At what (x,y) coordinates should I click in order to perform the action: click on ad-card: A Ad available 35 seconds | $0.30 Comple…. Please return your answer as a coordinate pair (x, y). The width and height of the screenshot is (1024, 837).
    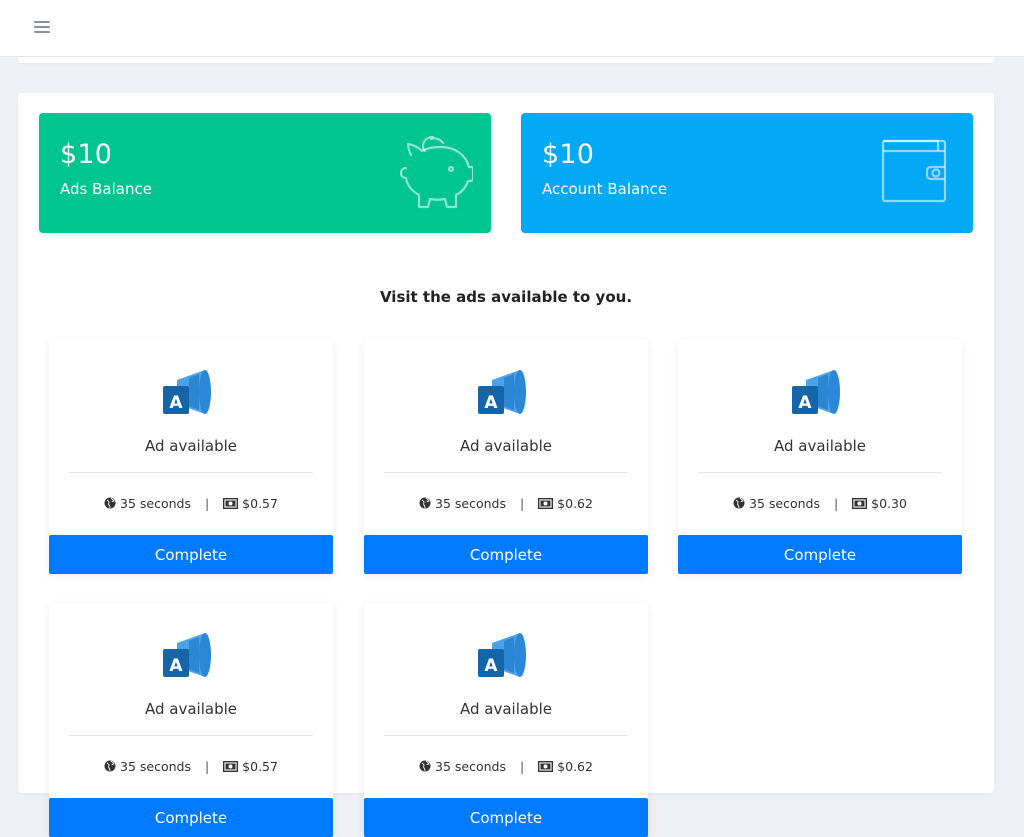
    Looking at the image, I should click on (820, 457).